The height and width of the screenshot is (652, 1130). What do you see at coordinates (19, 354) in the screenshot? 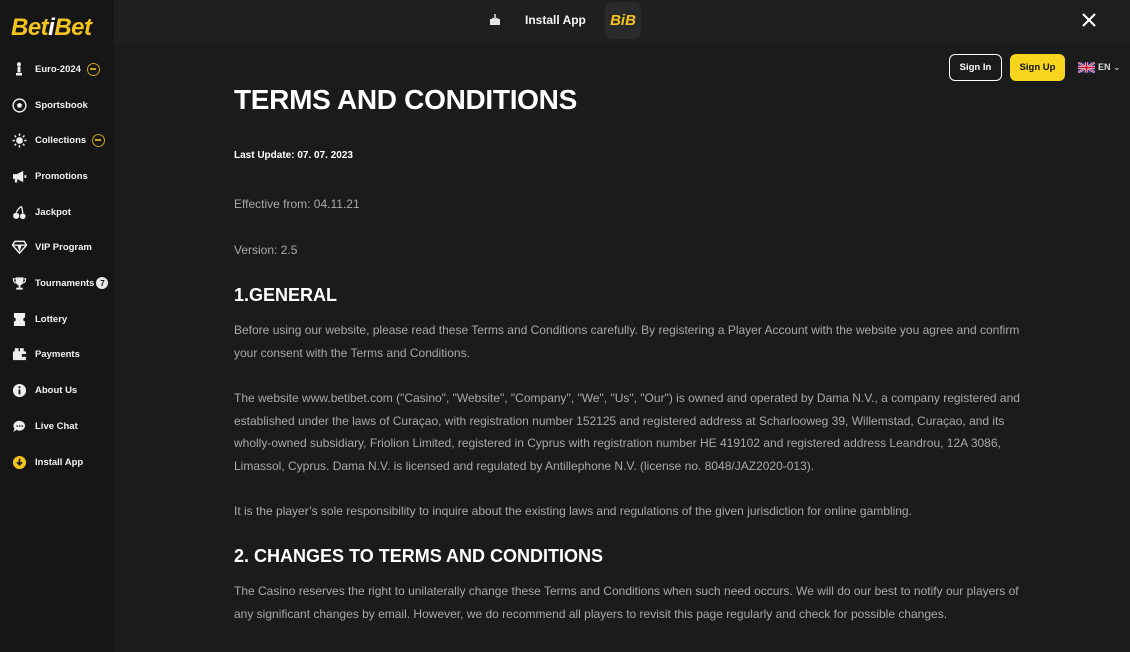
I see `wallet-icon` at bounding box center [19, 354].